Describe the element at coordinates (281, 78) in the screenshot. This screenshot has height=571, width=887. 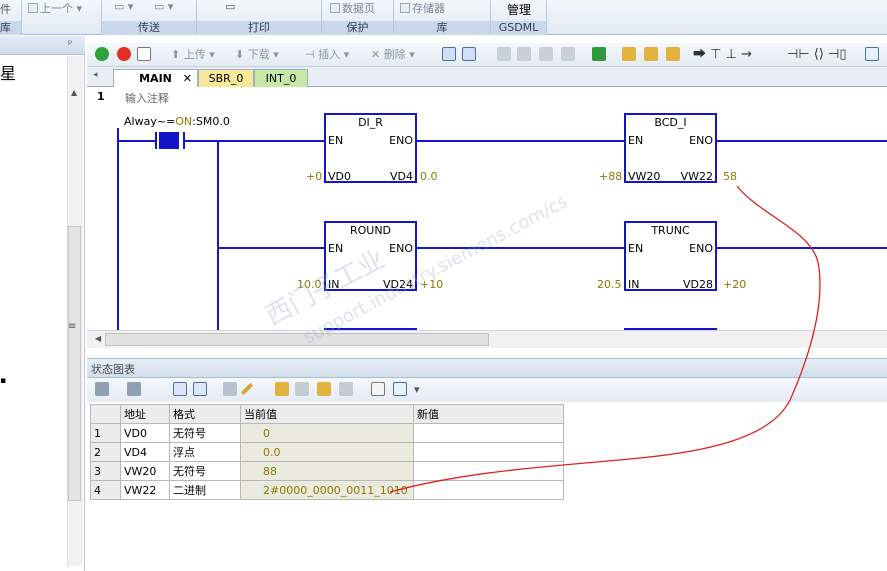
I see `tab-int0: INT_0` at that location.